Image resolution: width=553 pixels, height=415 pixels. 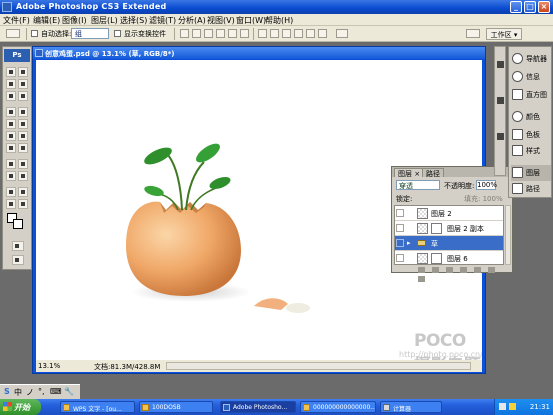 I want to click on opacity-input: 100%, so click(x=486, y=185).